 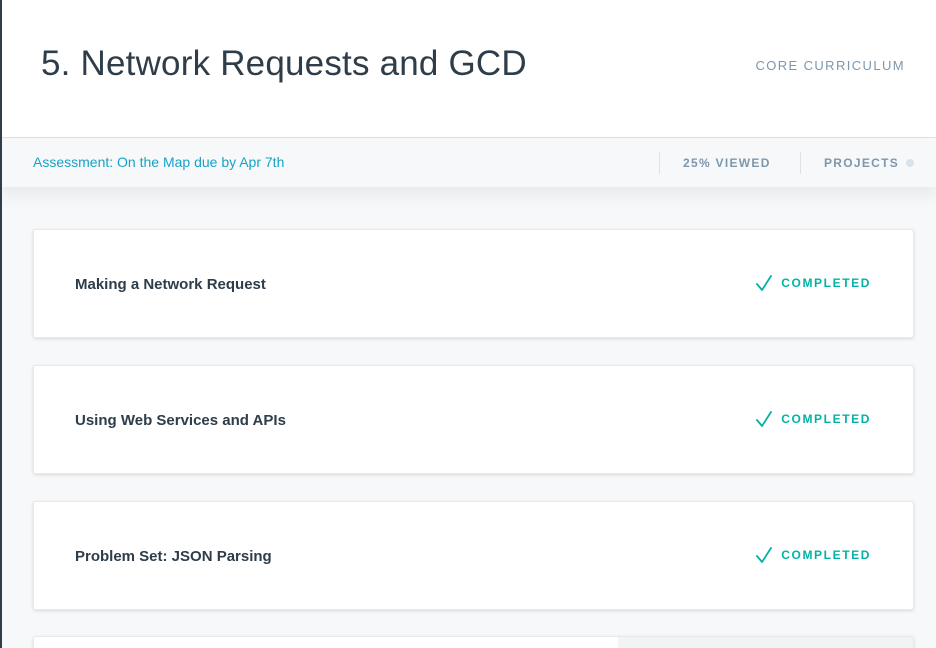 What do you see at coordinates (180, 420) in the screenshot?
I see `concept-title: Using Web Services and APIs` at bounding box center [180, 420].